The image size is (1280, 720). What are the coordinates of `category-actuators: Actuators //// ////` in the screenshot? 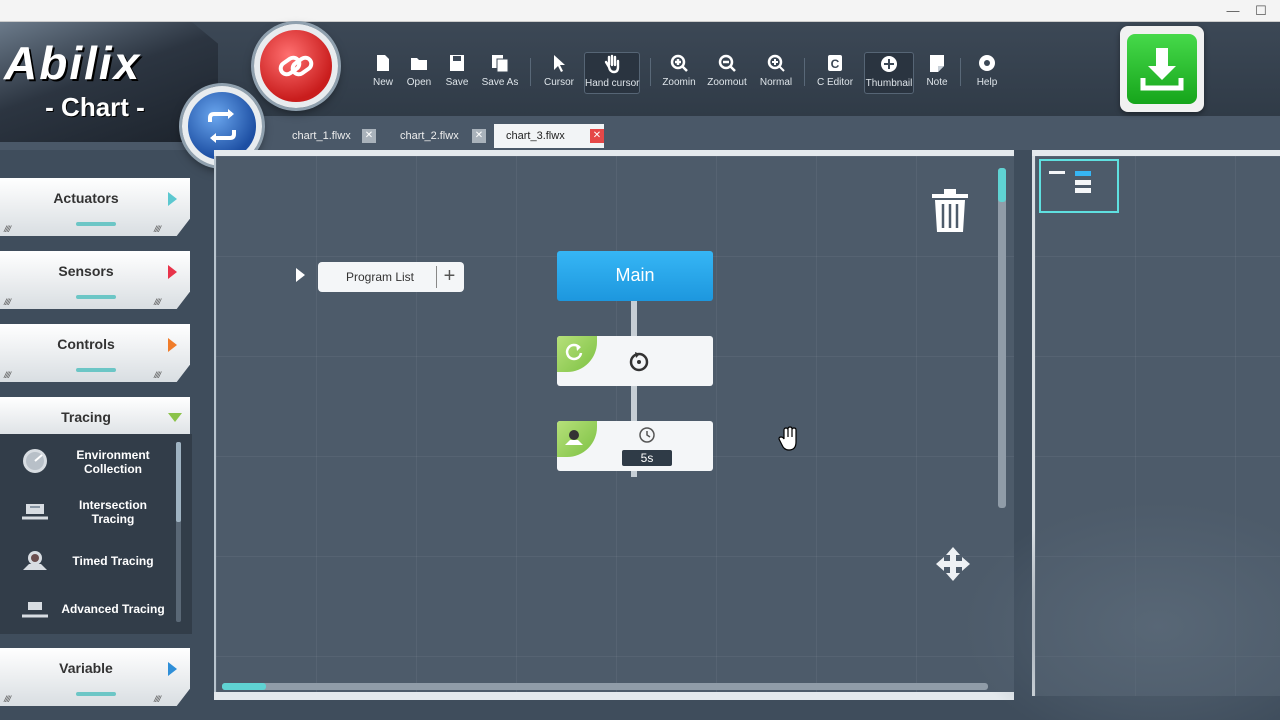 It's located at (96, 208).